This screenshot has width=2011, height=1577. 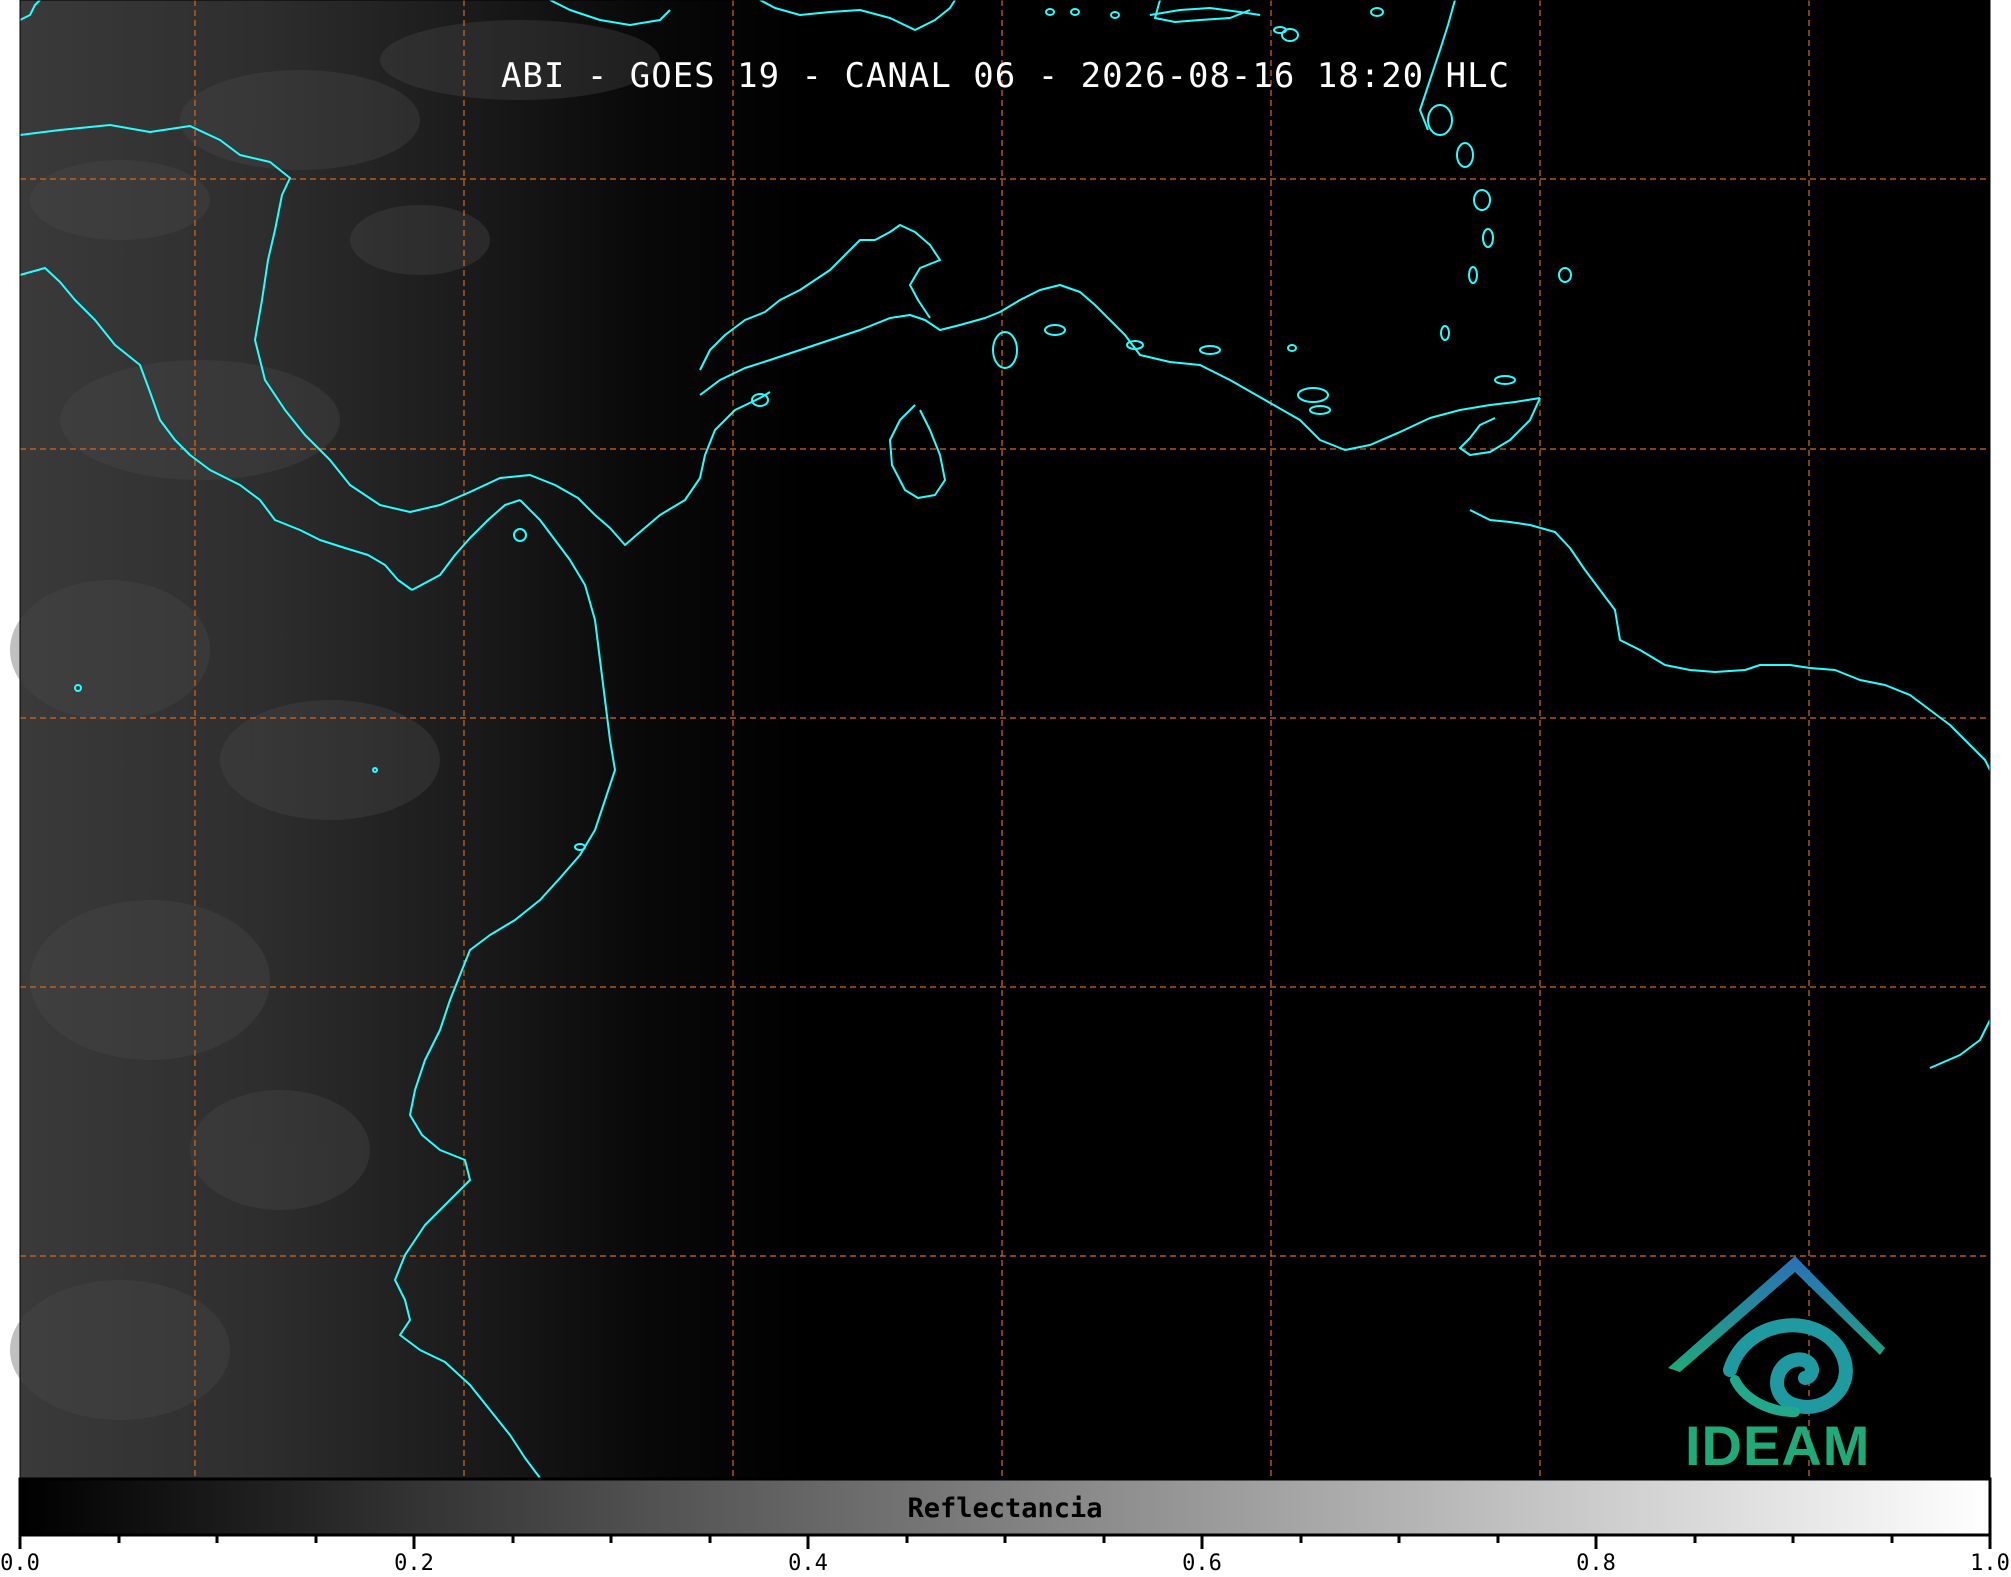 What do you see at coordinates (1778, 1445) in the screenshot?
I see `ideam-logo-text: IDEAM` at bounding box center [1778, 1445].